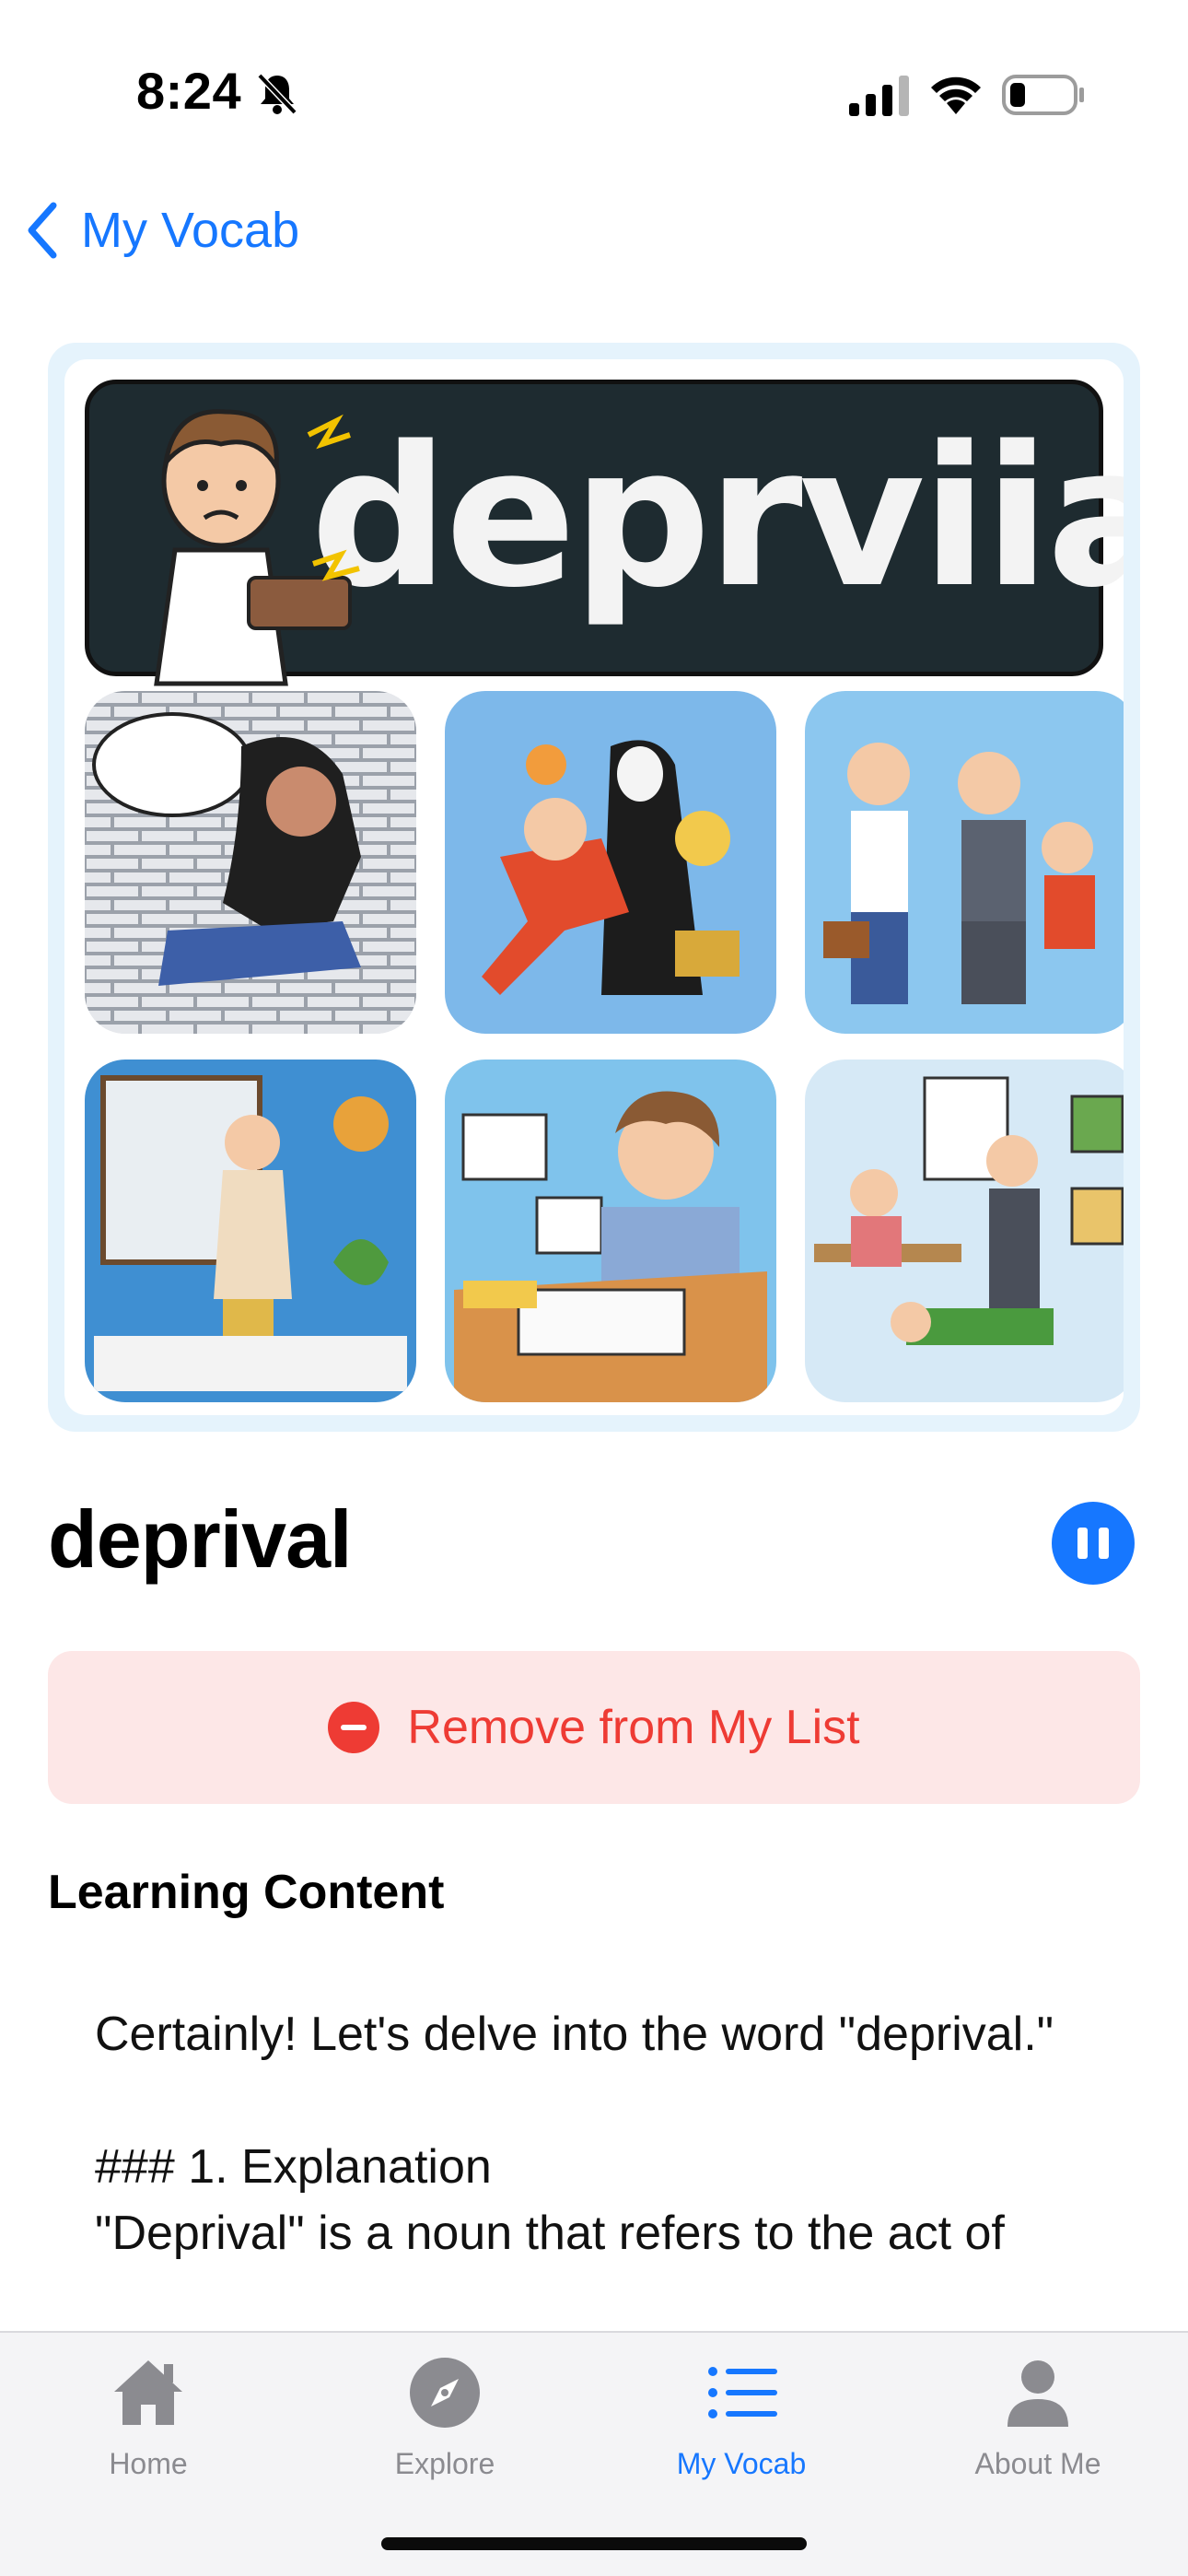  What do you see at coordinates (1037, 2463) in the screenshot?
I see `tab-about-me-label: About Me` at bounding box center [1037, 2463].